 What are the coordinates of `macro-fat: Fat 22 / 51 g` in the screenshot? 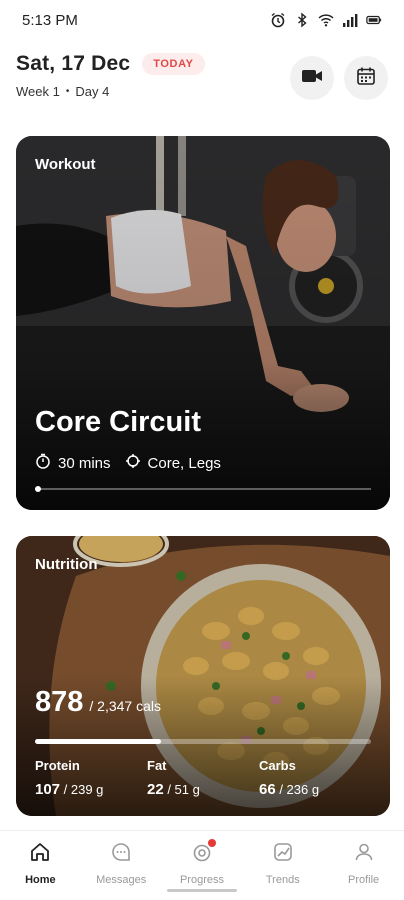 It's located at (203, 778).